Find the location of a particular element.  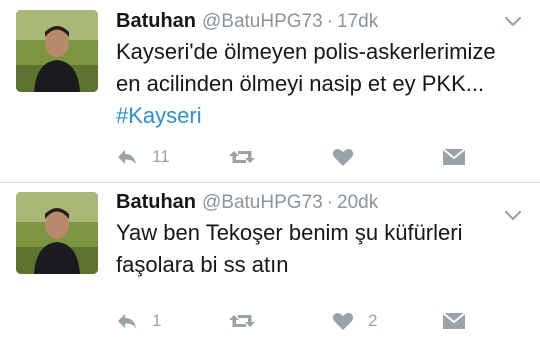

reply-button: 1 is located at coordinates (138, 321).